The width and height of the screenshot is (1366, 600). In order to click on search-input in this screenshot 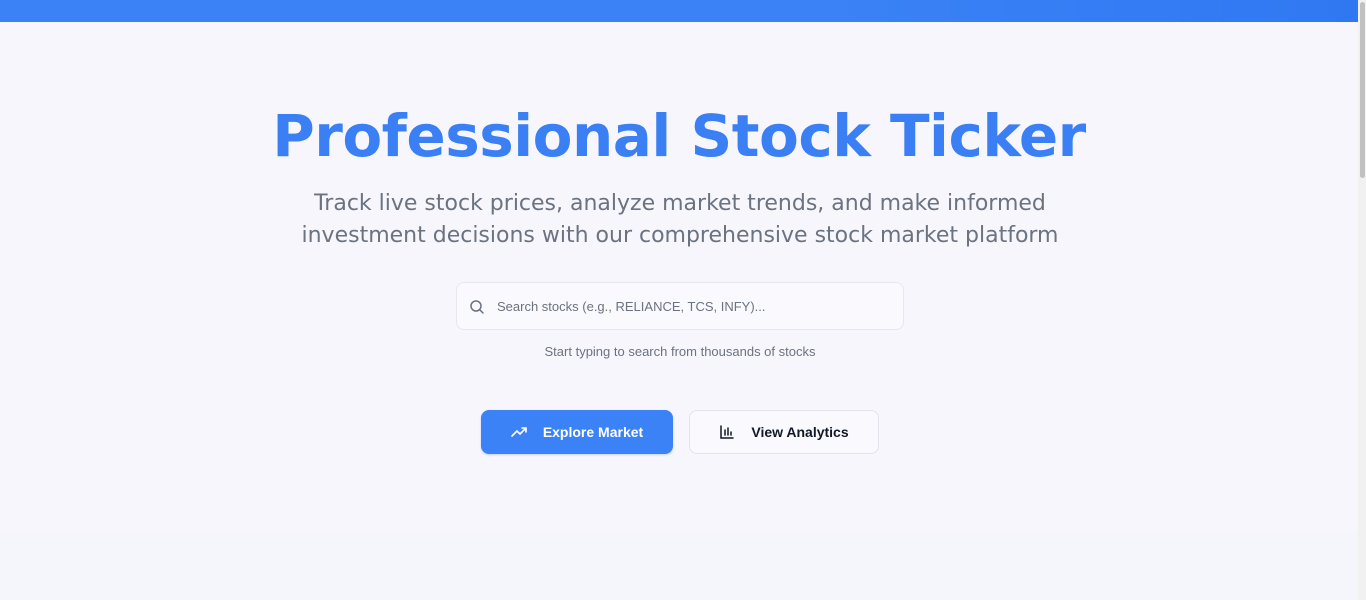, I will do `click(697, 306)`.